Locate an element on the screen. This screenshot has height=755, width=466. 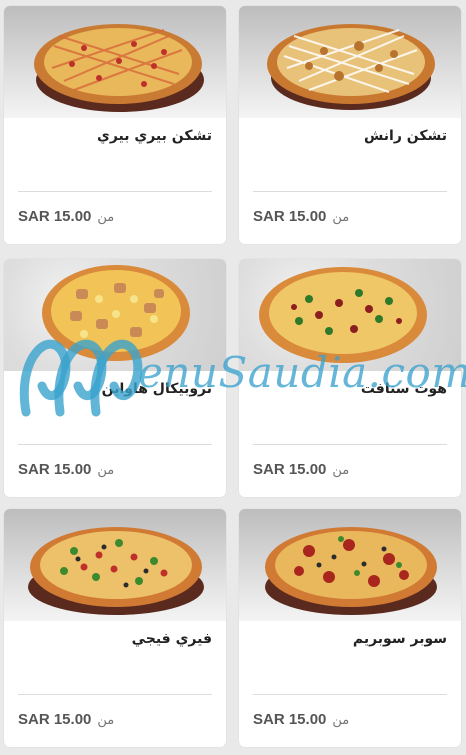
item-name: تروبيكال هاواين is located at coordinates (156, 389).